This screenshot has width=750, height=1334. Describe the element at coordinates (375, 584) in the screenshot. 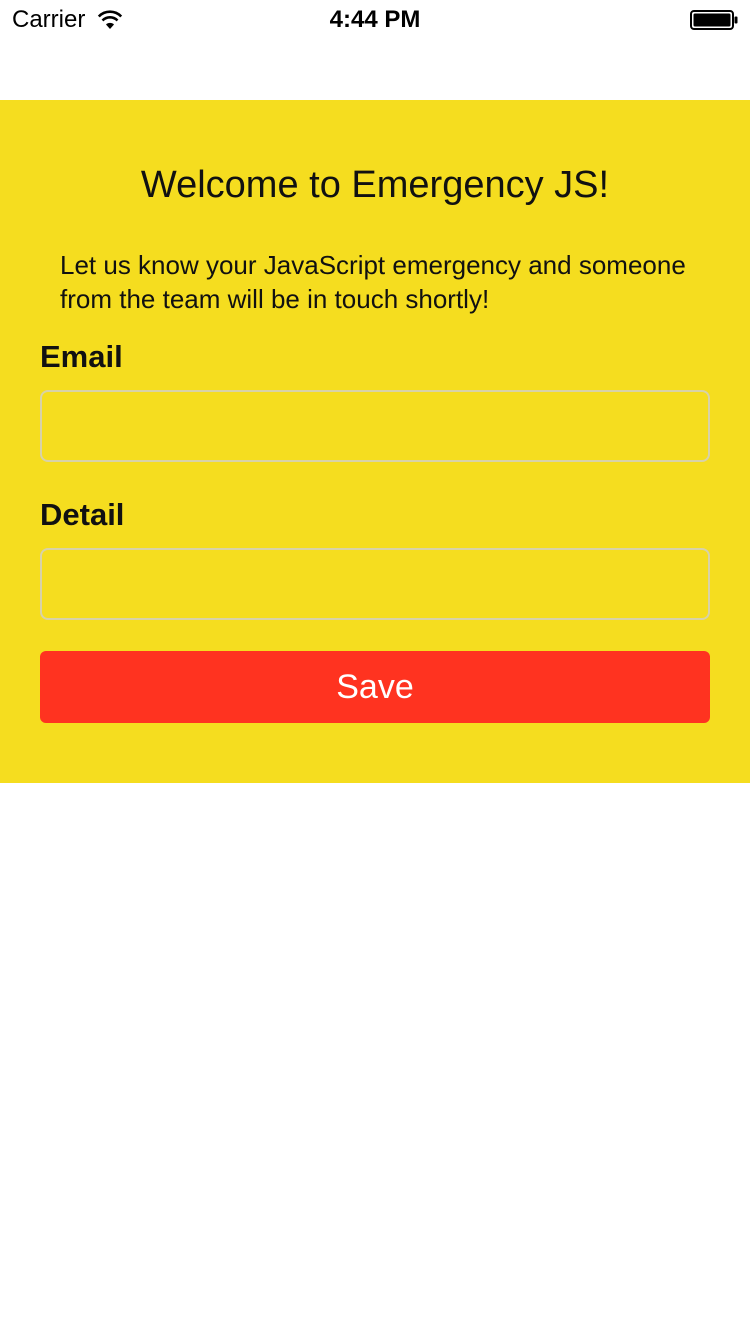

I see `detail-field` at that location.